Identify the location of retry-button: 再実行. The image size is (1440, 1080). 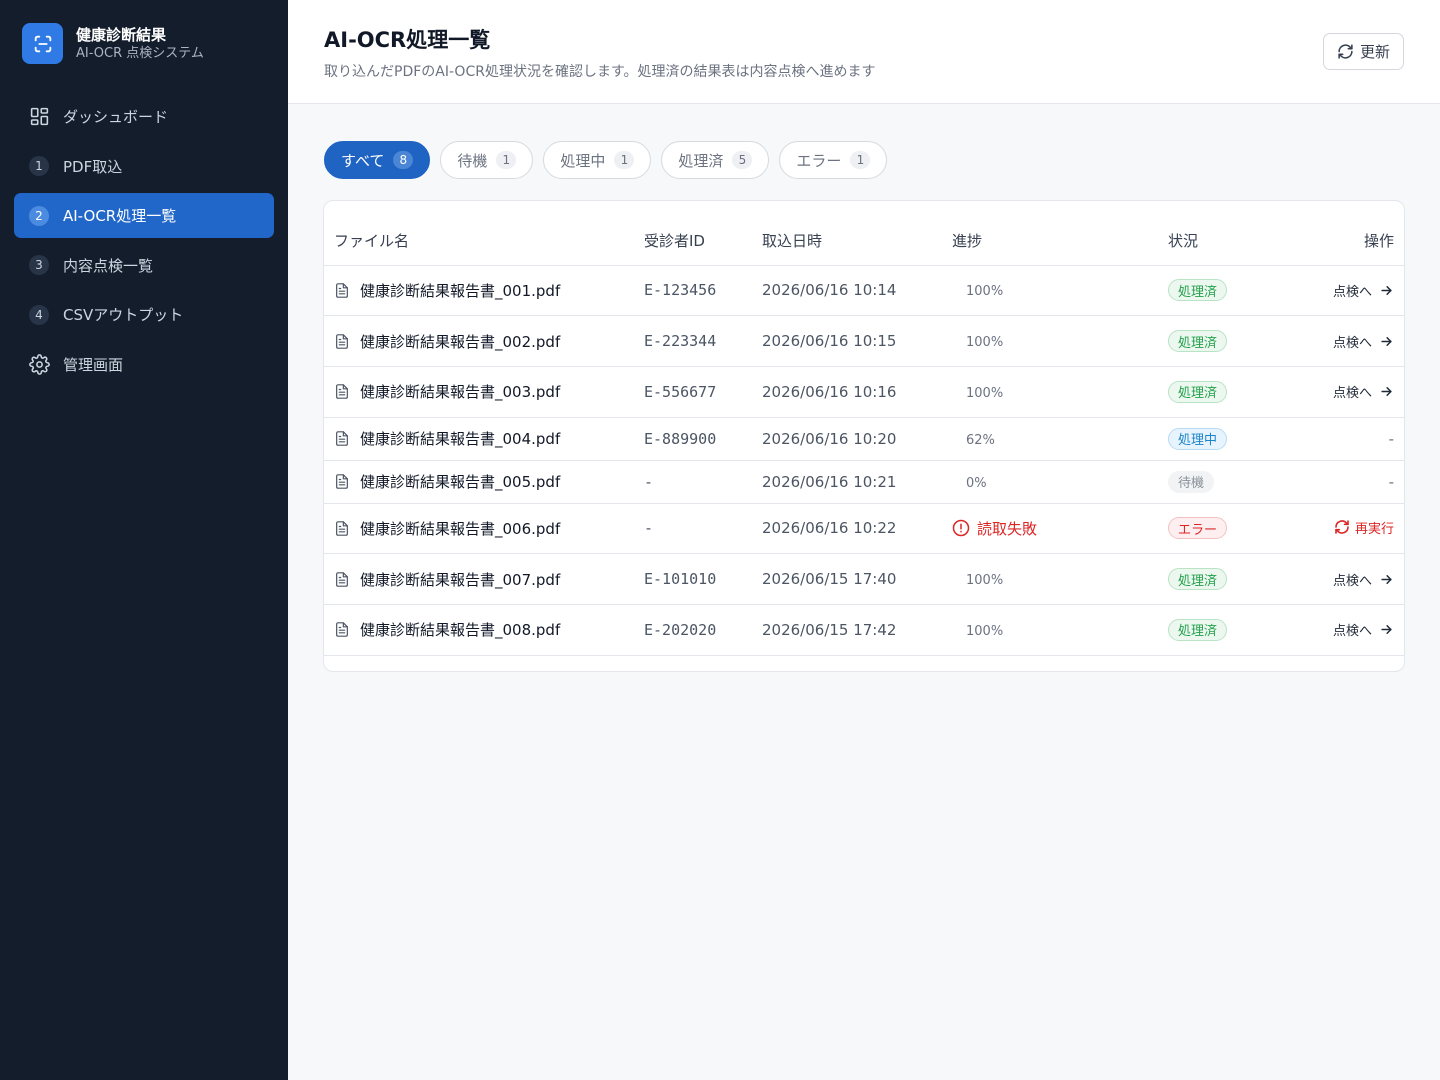
(1364, 527).